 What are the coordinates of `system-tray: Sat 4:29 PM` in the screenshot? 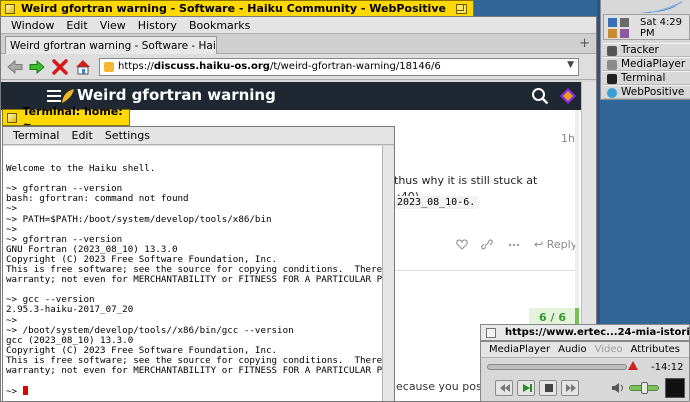 It's located at (646, 27).